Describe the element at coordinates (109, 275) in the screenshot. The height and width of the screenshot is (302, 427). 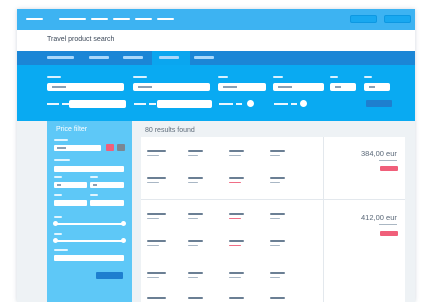
I see `apply-filter-button` at that location.